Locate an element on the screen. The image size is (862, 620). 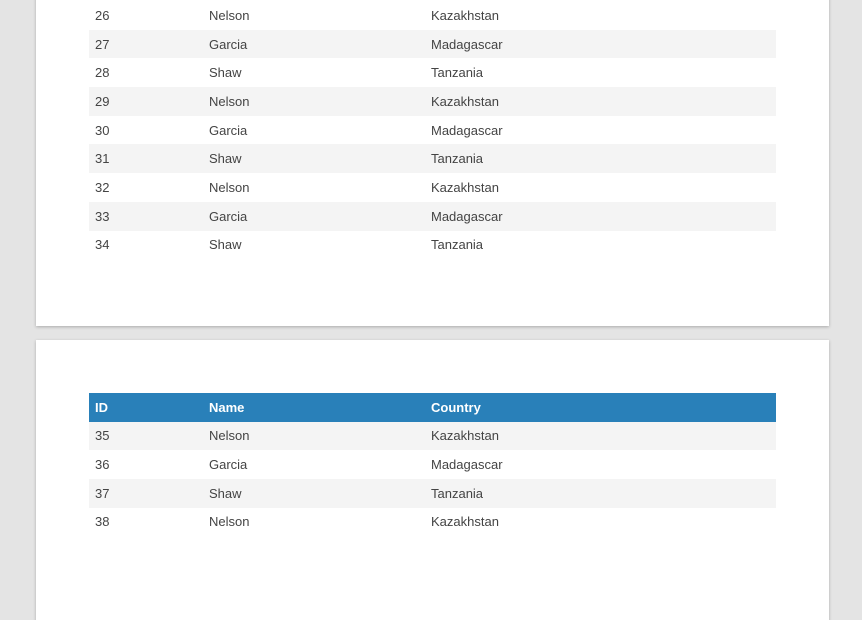
column-header-country: Country is located at coordinates (600, 407).